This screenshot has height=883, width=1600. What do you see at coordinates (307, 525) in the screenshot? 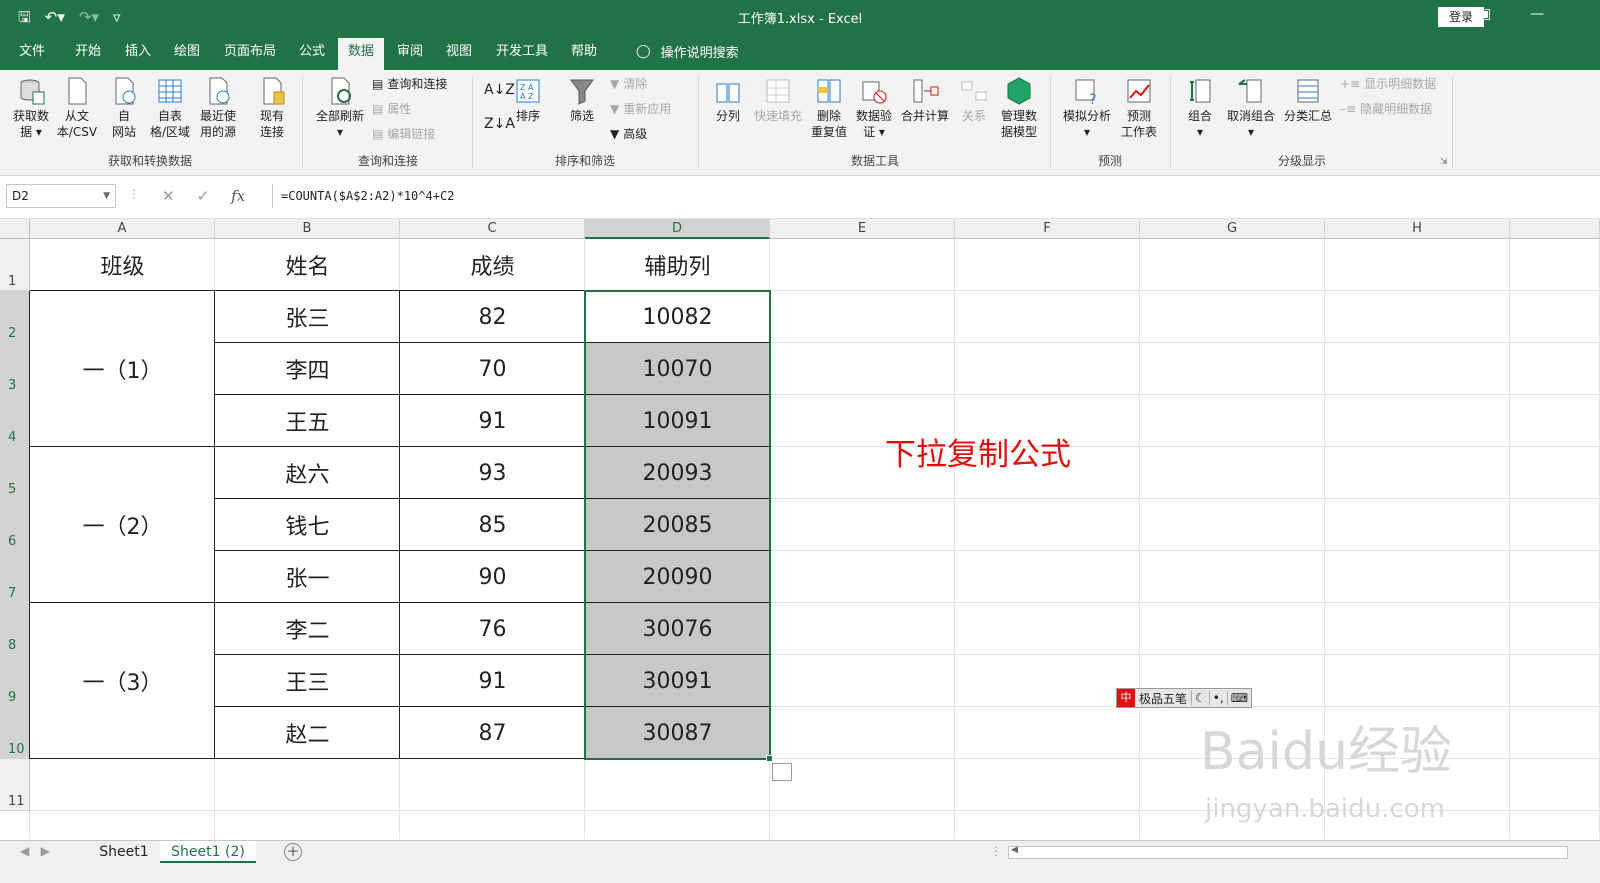
I see `name-cell: 钱七` at bounding box center [307, 525].